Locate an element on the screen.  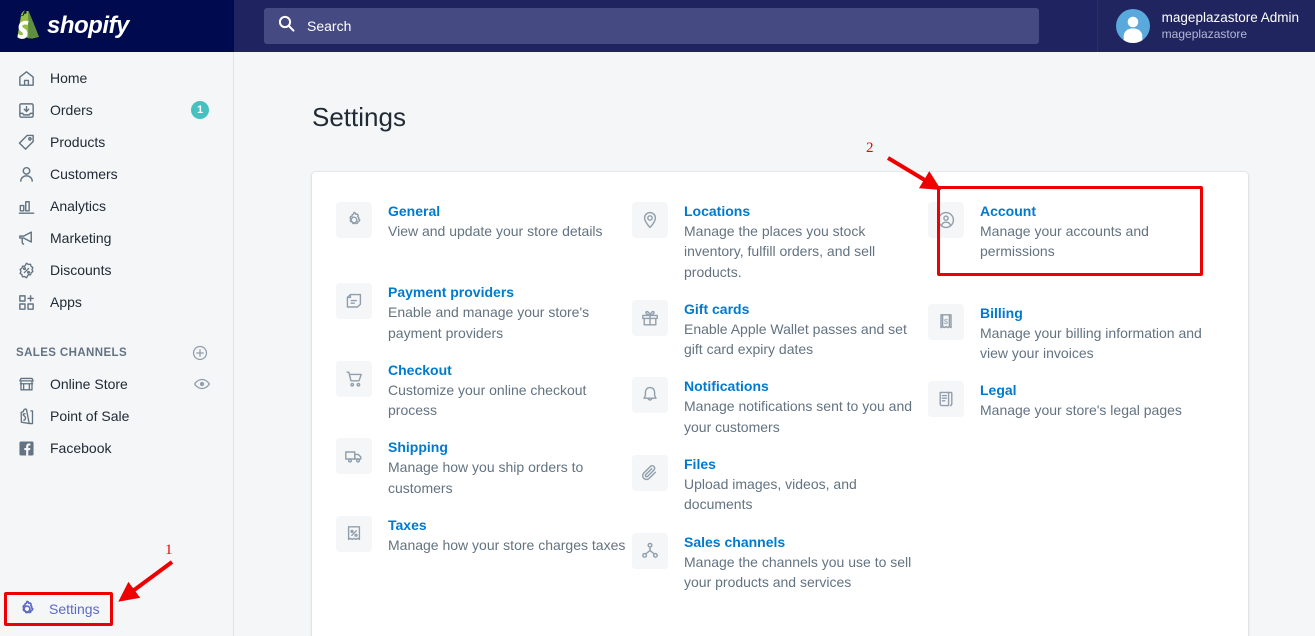
search-input: Search is located at coordinates (651, 26).